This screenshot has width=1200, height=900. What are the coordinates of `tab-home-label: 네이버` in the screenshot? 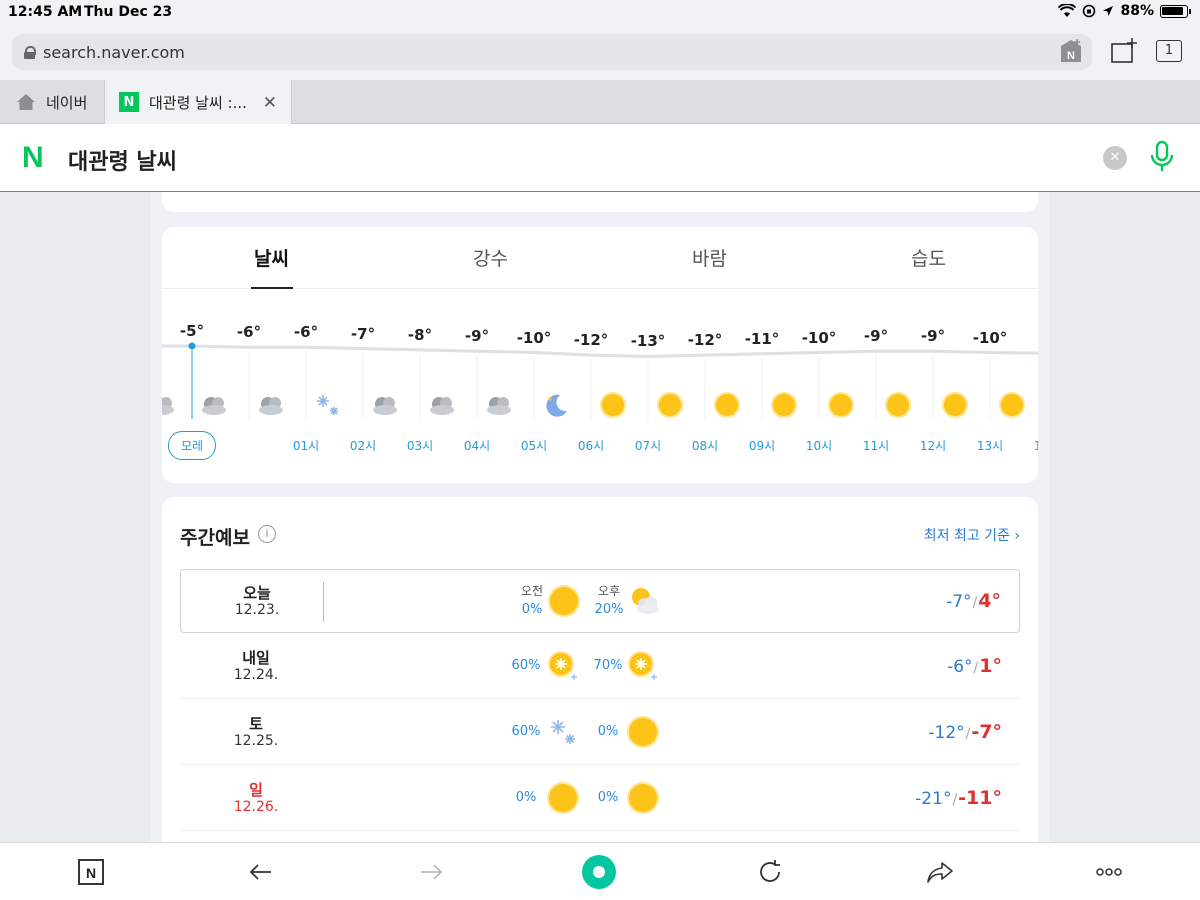 It's located at (67, 102).